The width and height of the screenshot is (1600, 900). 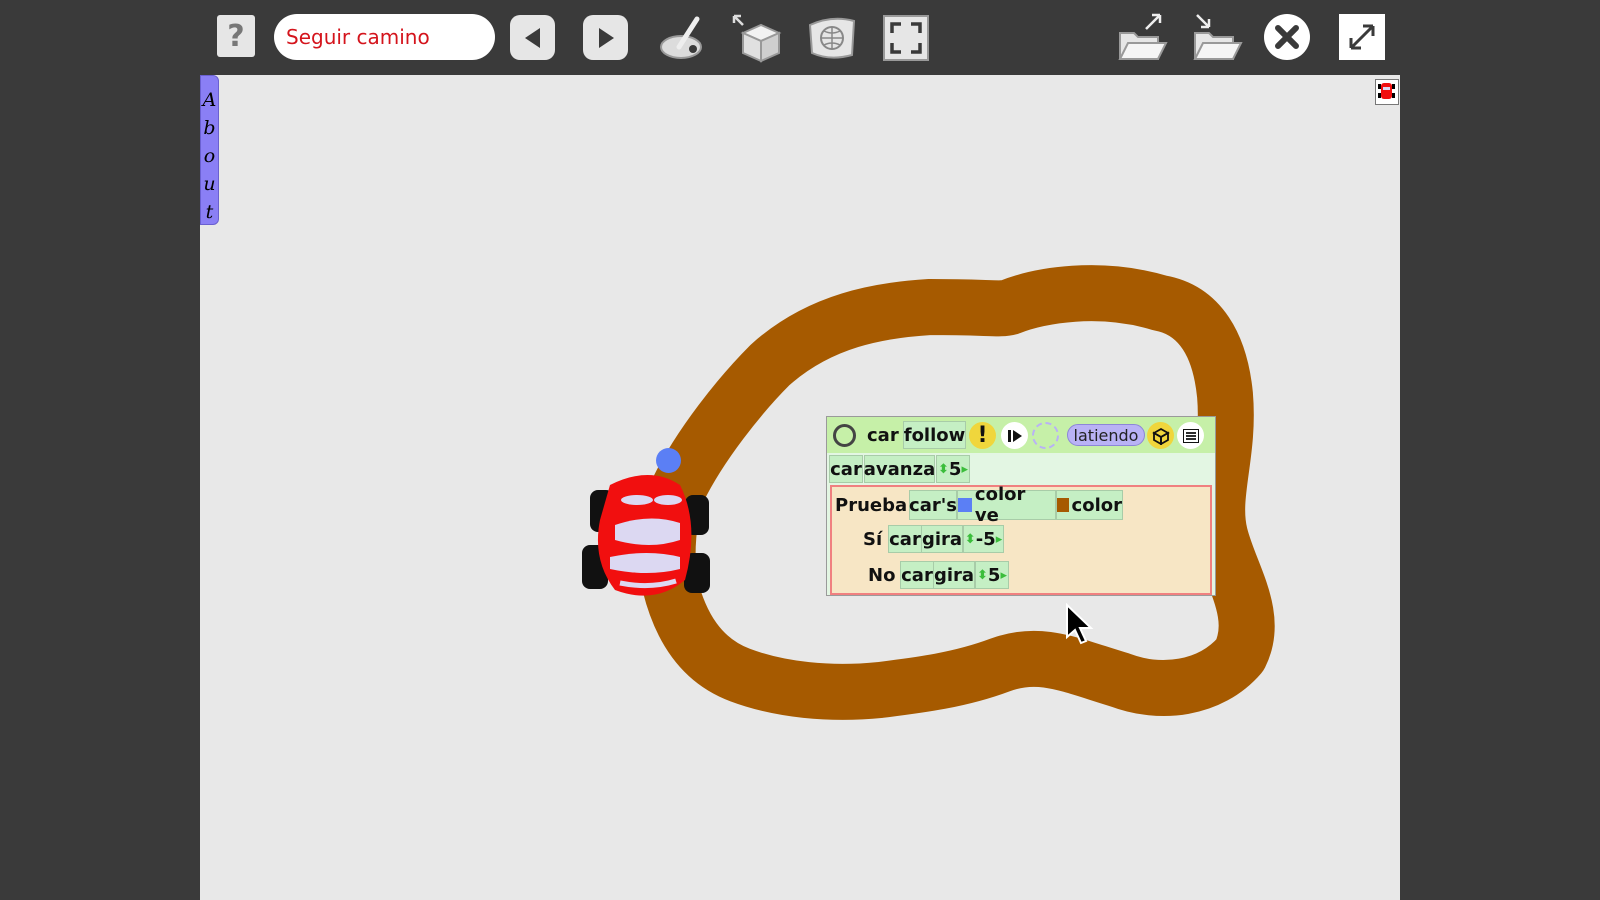 I want to click on expand-button, so click(x=1362, y=37).